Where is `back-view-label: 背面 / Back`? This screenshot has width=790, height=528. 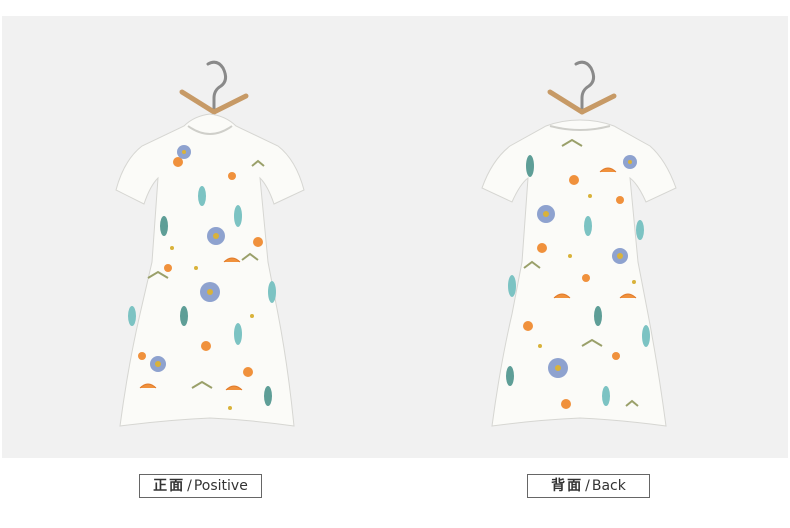 back-view-label: 背面 / Back is located at coordinates (588, 486).